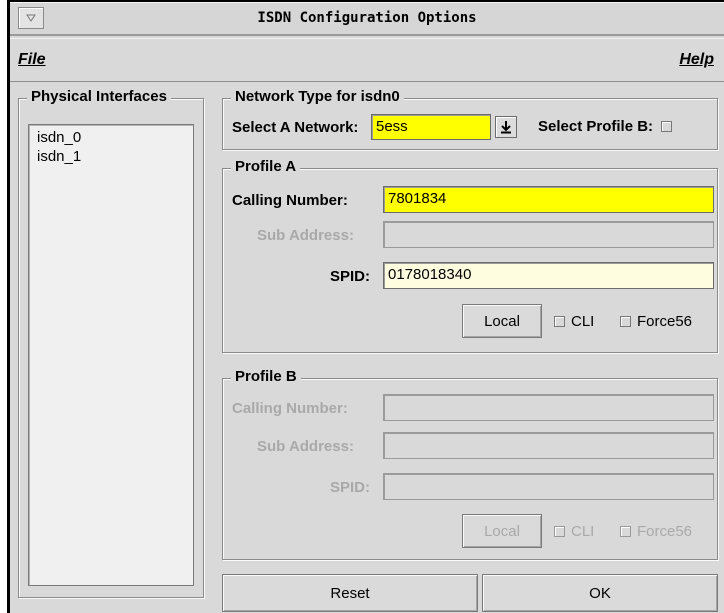  I want to click on reset-button: Reset, so click(350, 593).